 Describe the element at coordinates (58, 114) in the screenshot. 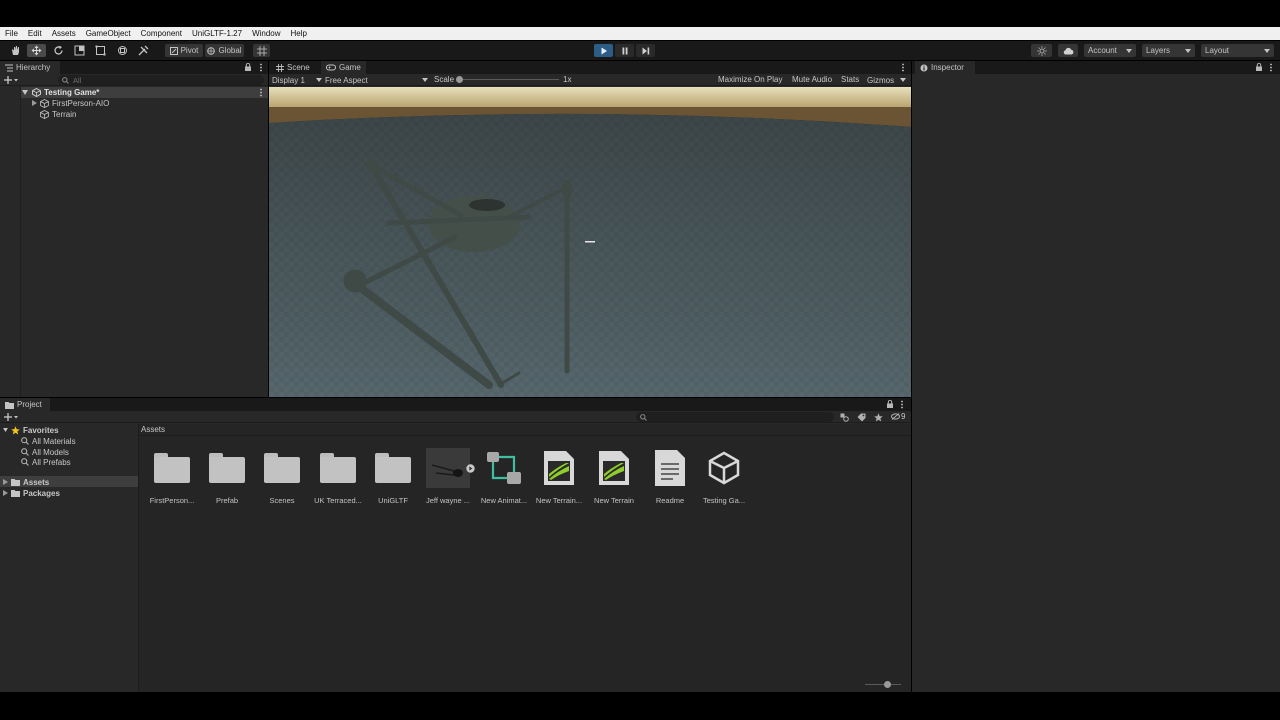

I see `hierarchy-item: Terrain` at that location.